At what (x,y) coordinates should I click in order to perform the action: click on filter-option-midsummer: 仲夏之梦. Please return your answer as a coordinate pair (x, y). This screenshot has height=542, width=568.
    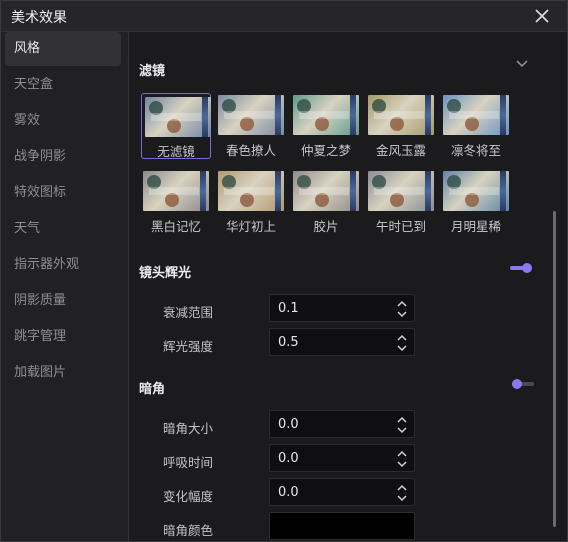
    Looking at the image, I should click on (326, 126).